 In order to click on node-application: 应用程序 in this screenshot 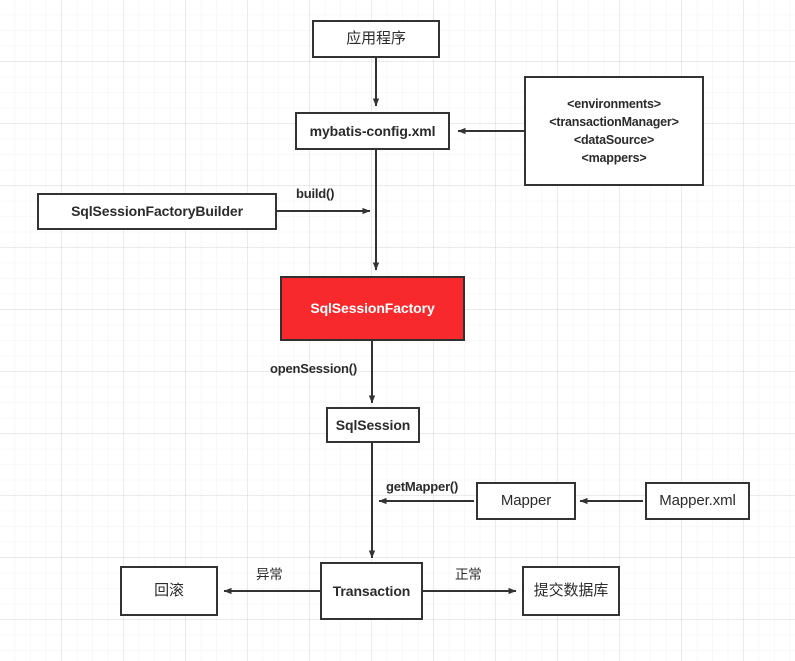, I will do `click(376, 39)`.